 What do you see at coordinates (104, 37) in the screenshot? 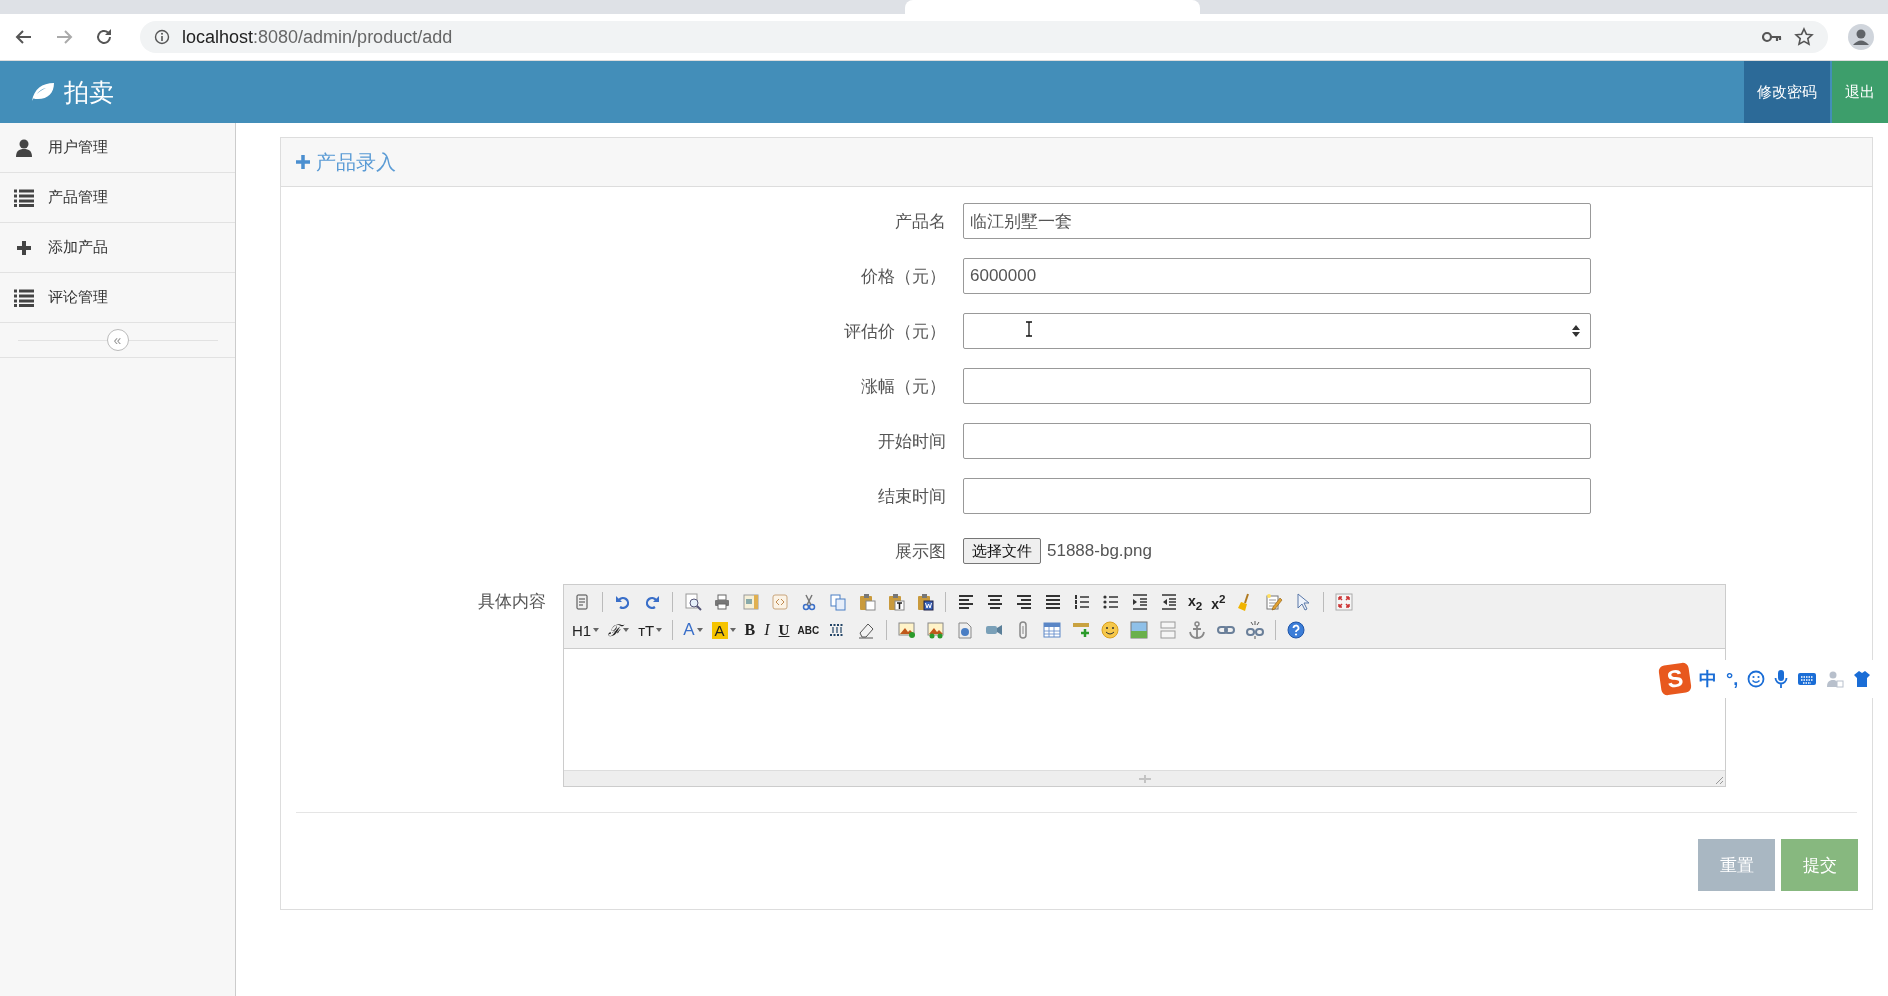
I see `reload-icon` at bounding box center [104, 37].